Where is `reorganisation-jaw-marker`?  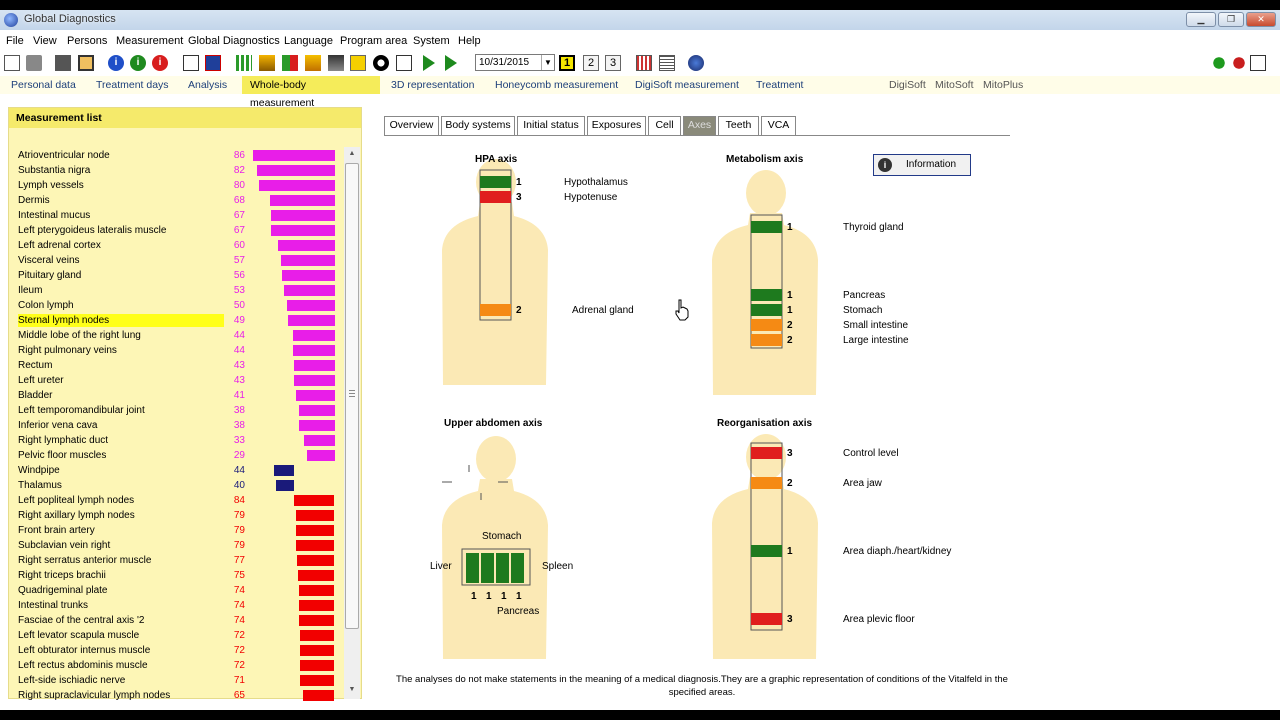
reorganisation-jaw-marker is located at coordinates (766, 483).